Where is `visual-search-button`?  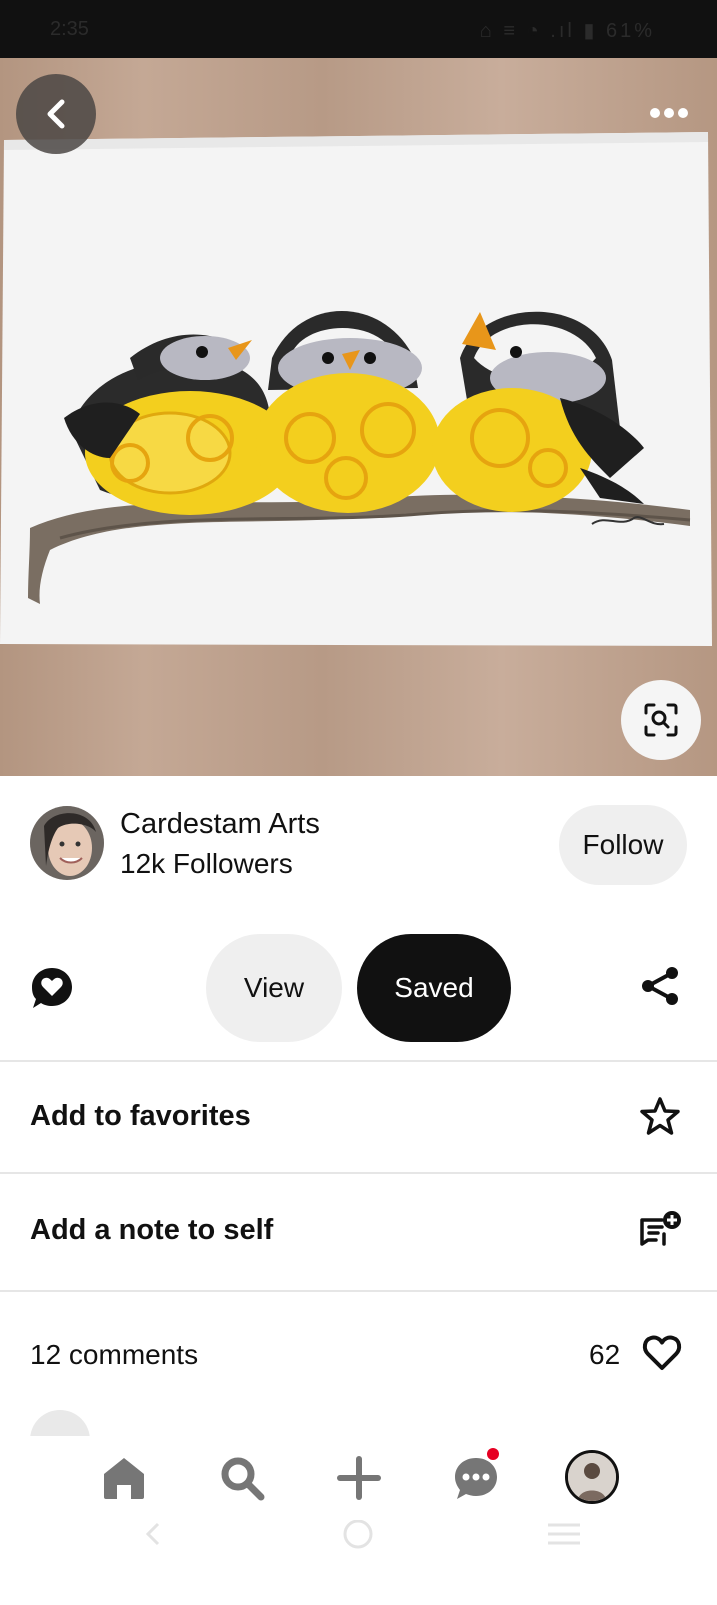 visual-search-button is located at coordinates (661, 720).